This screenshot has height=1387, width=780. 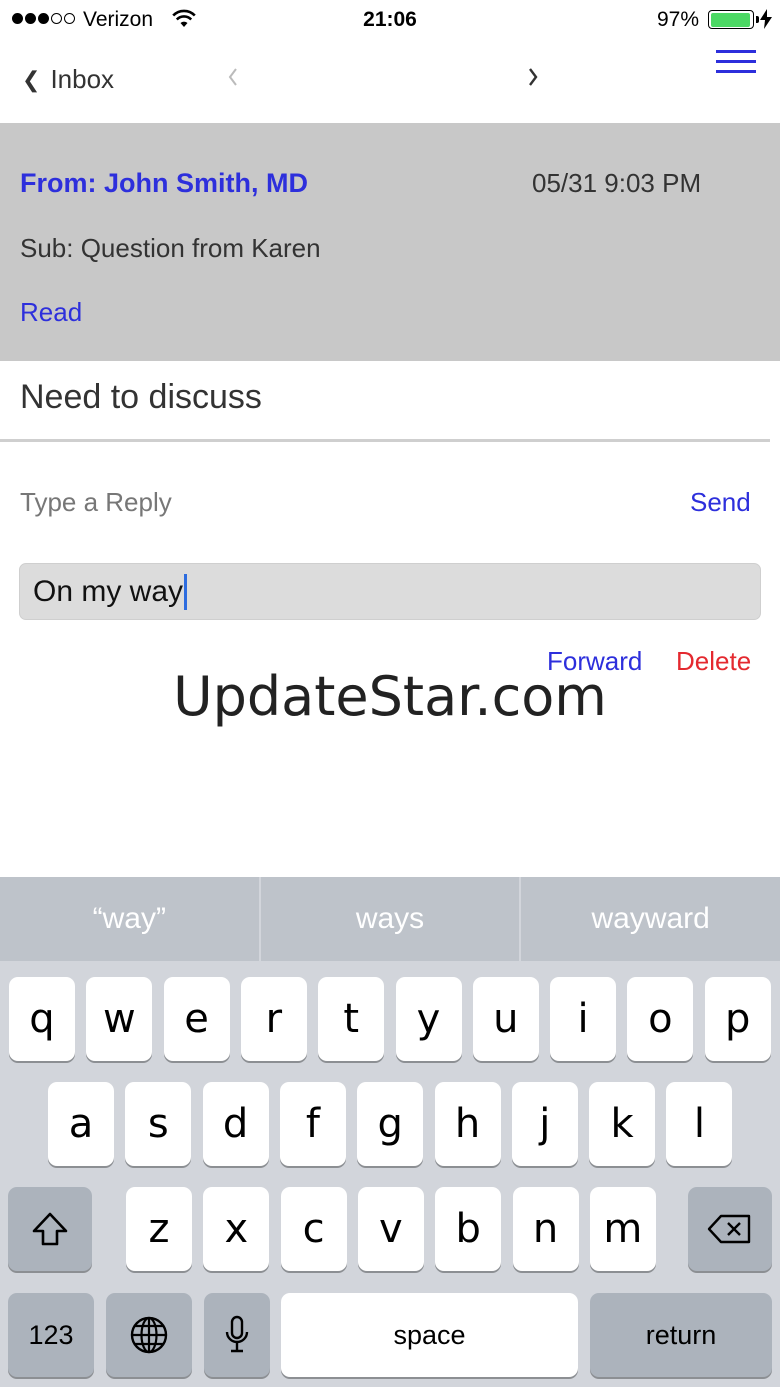 What do you see at coordinates (108, 591) in the screenshot?
I see `reply-input-value: On my way` at bounding box center [108, 591].